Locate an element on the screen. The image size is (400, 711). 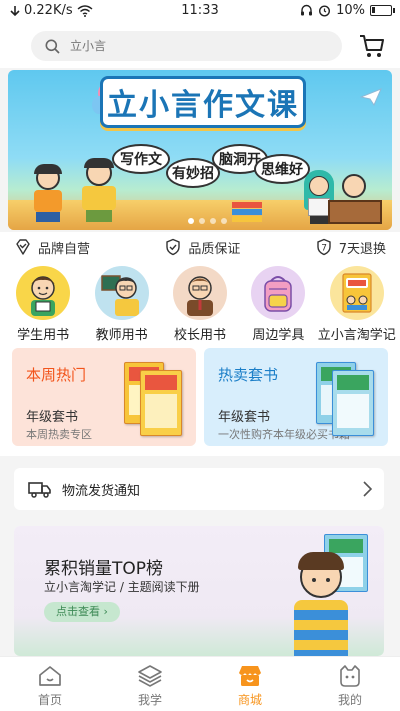
battery-icon is located at coordinates (382, 10).